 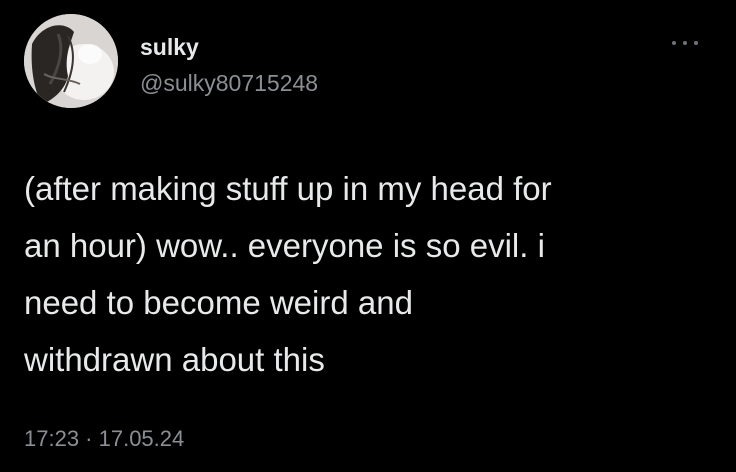 I want to click on tweet-text-line: an hour) wow.. everyone is so evil. i, so click(x=284, y=245).